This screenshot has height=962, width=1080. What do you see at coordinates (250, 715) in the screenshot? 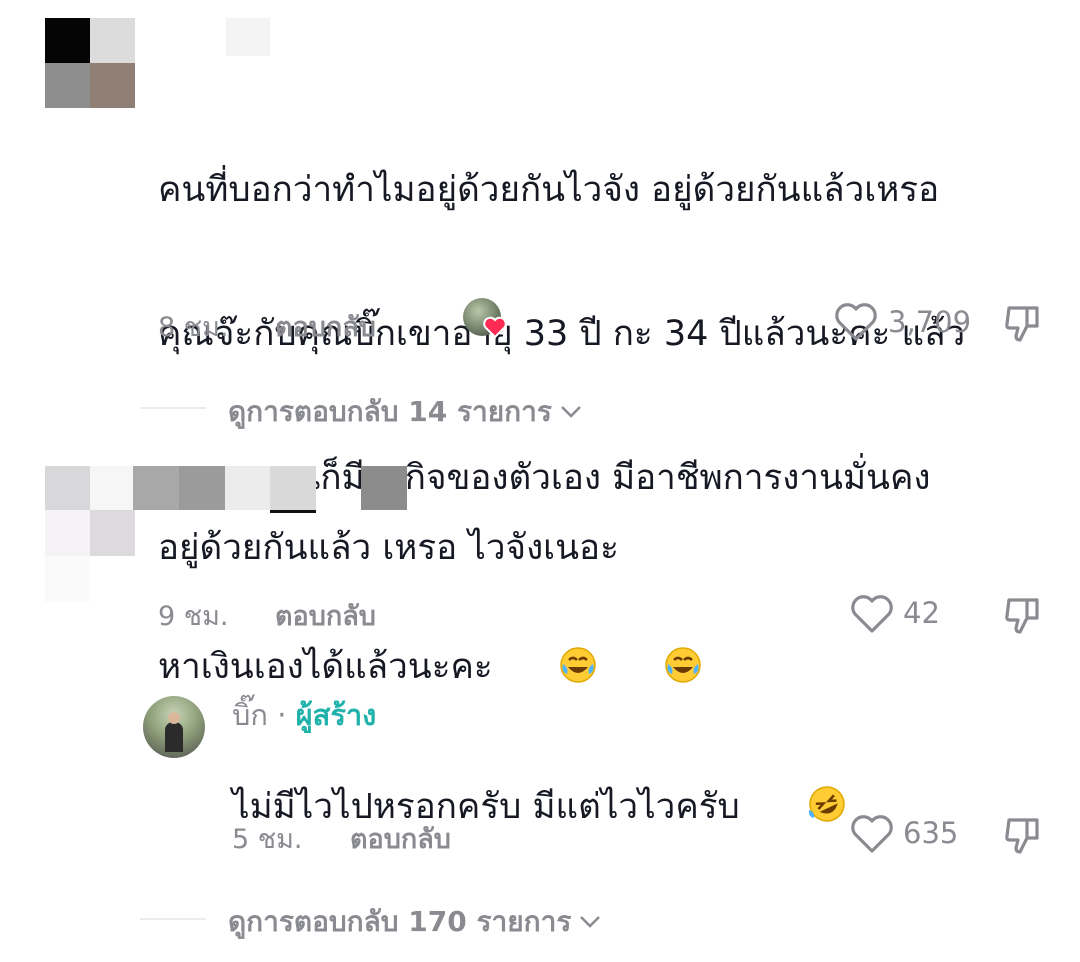
I see `reply-author: บิ๊ก` at bounding box center [250, 715].